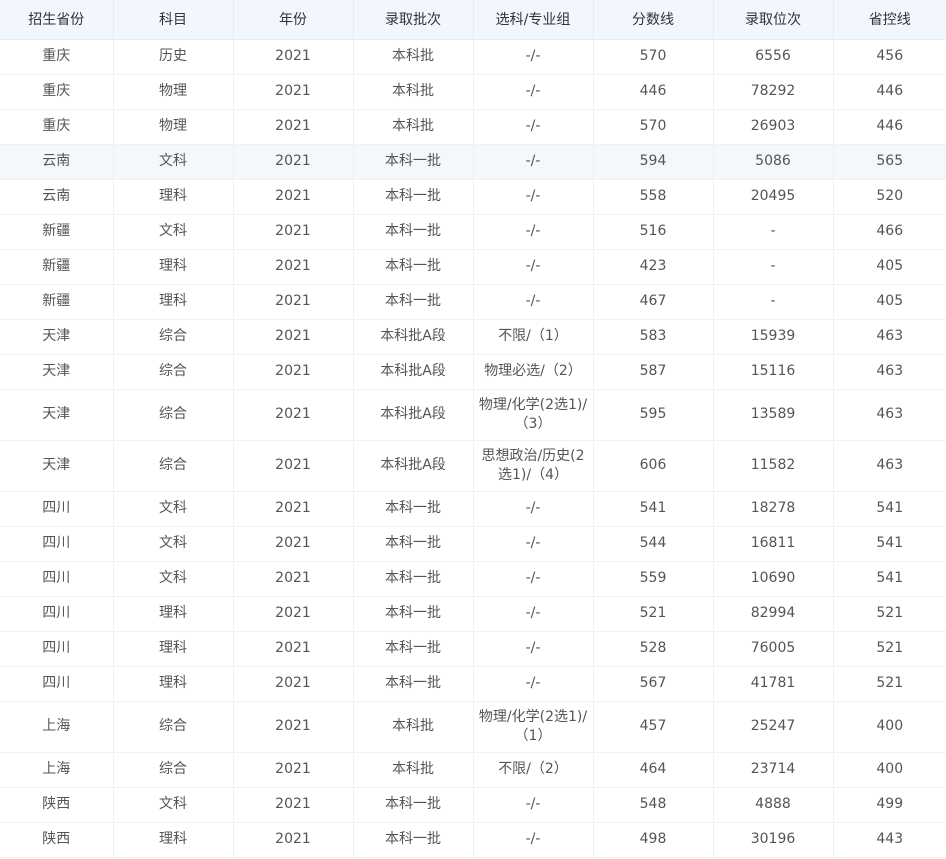 Image resolution: width=946 pixels, height=859 pixels. I want to click on cell-rank: 41781, so click(773, 684).